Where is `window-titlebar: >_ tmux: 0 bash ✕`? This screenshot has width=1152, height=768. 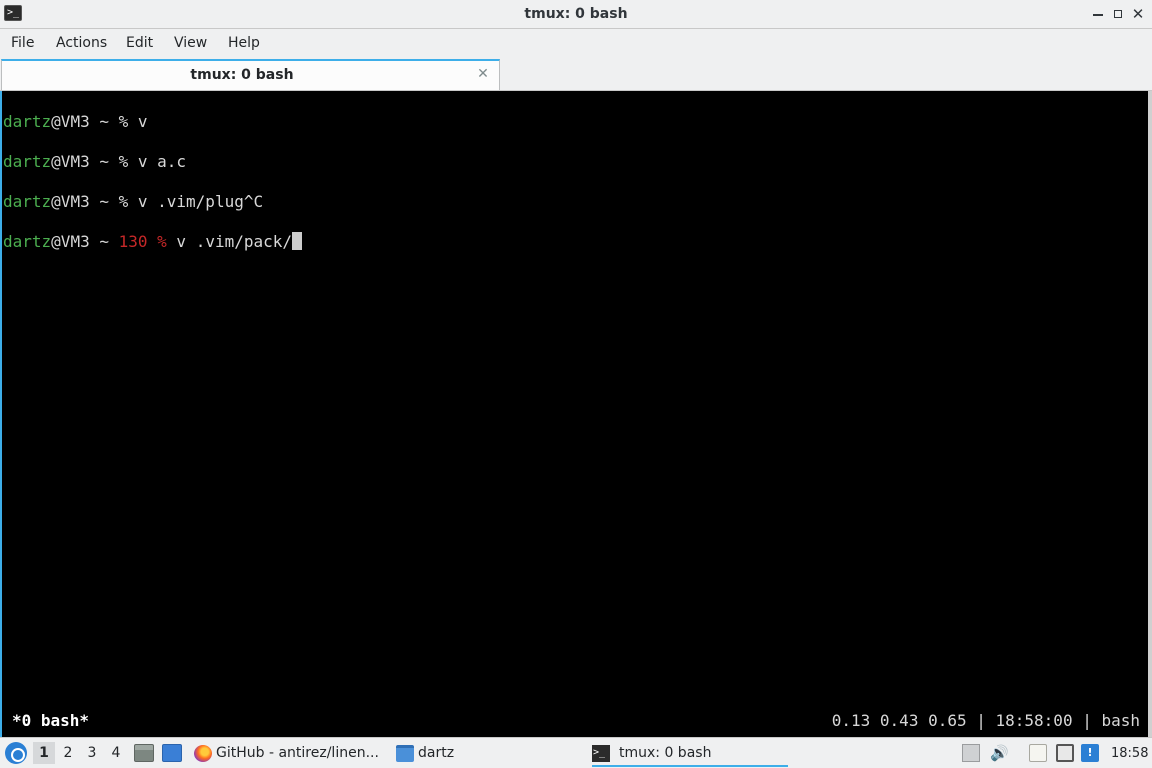 window-titlebar: >_ tmux: 0 bash ✕ is located at coordinates (576, 14).